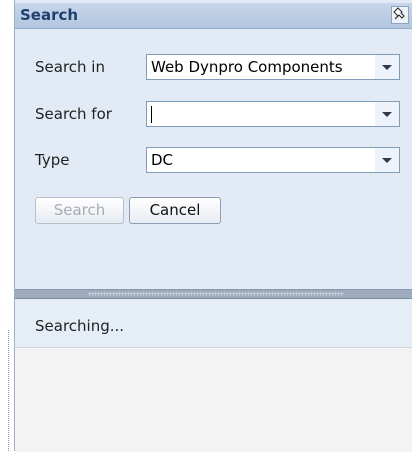 The height and width of the screenshot is (452, 412). I want to click on panel-title: Search, so click(49, 15).